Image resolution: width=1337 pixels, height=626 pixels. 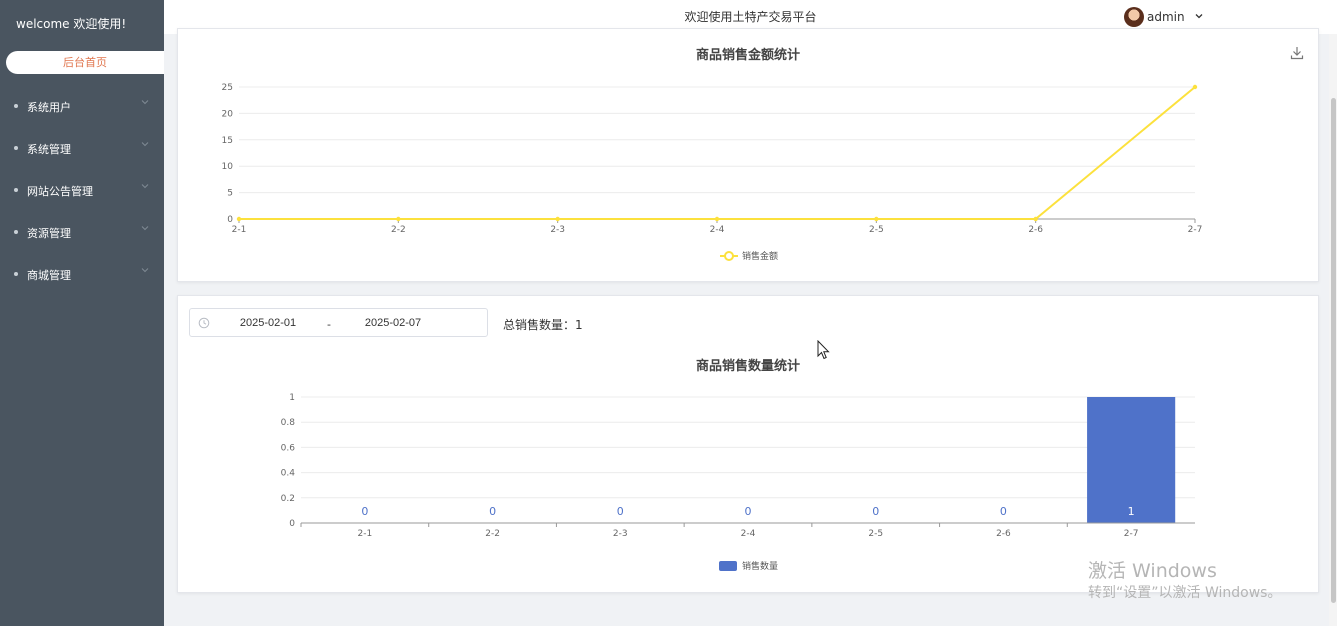 What do you see at coordinates (1333, 350) in the screenshot?
I see `scrollbar-thumb` at bounding box center [1333, 350].